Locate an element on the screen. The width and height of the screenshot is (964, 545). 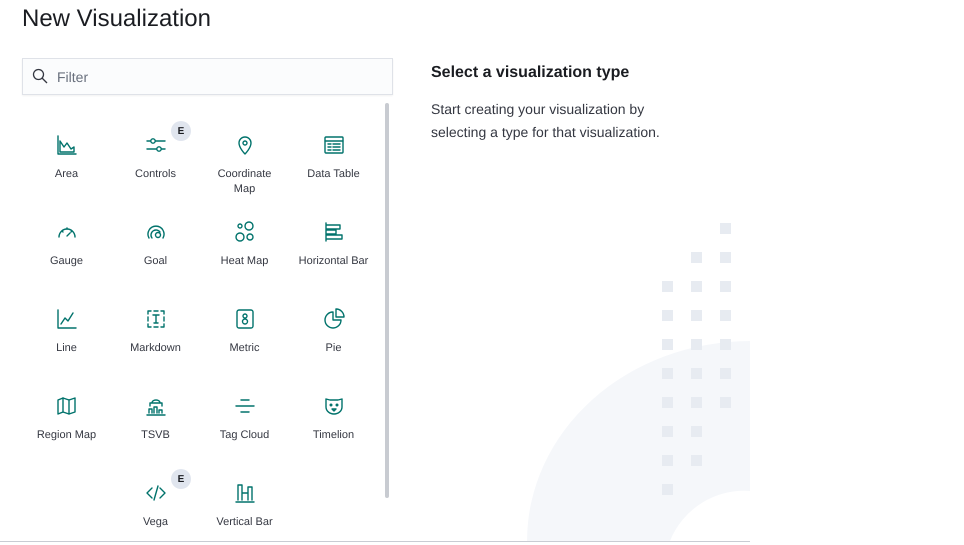
visualization-type-card: Controls E is located at coordinates (155, 162).